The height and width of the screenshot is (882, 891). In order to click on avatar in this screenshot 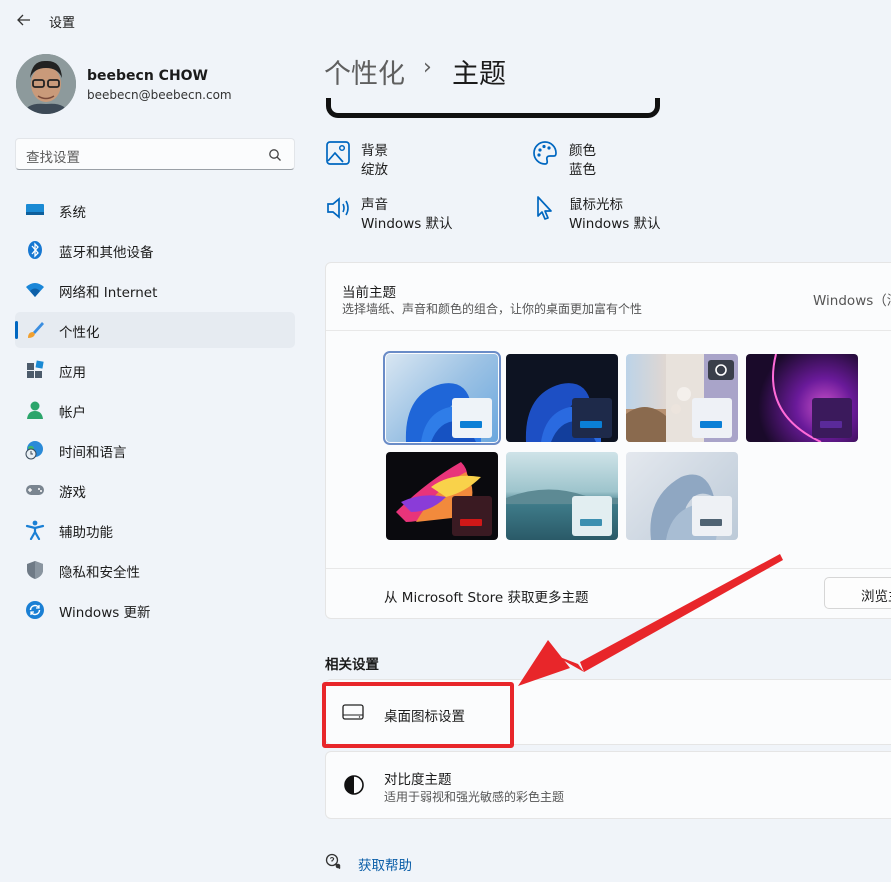, I will do `click(46, 84)`.